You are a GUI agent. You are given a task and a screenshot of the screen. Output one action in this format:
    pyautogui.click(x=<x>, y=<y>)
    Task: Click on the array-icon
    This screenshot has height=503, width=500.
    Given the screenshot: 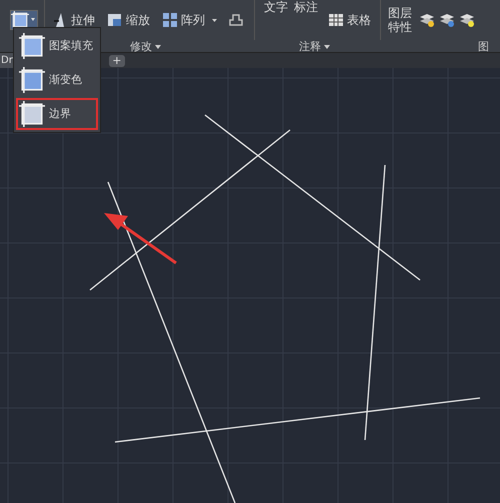 What is the action you would take?
    pyautogui.click(x=170, y=20)
    